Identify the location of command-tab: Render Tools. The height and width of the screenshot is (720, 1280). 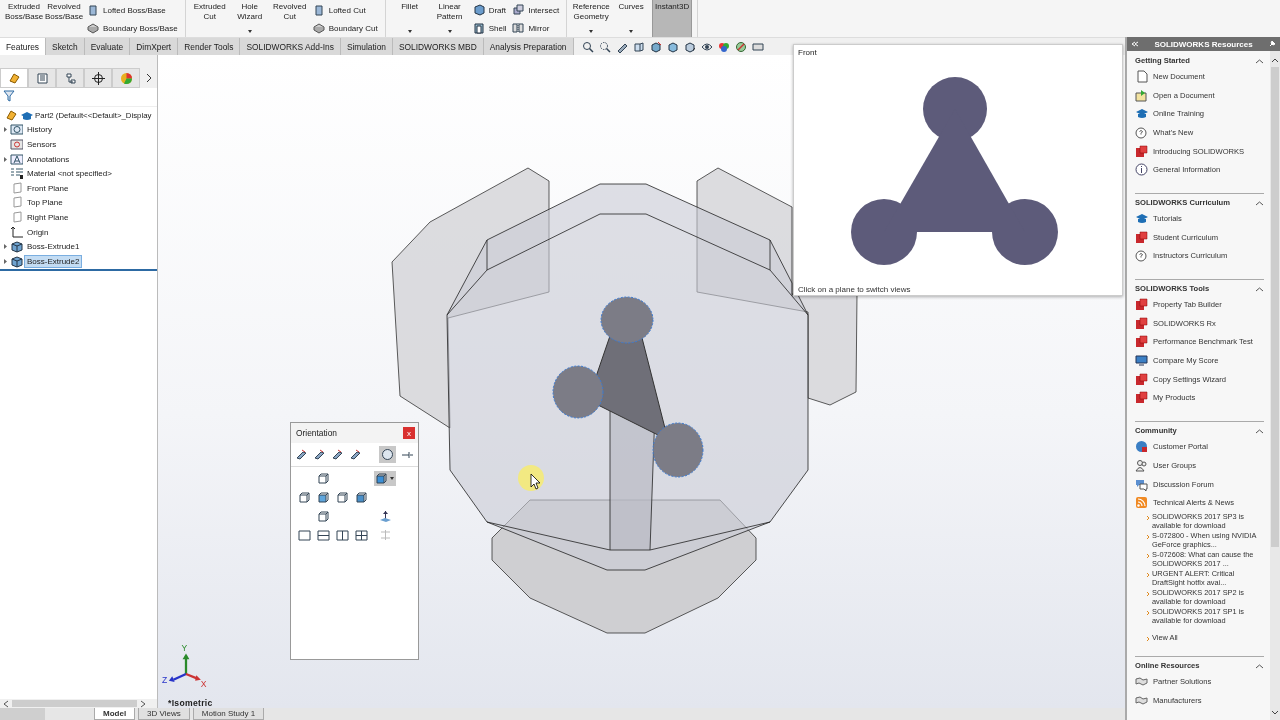
(209, 46).